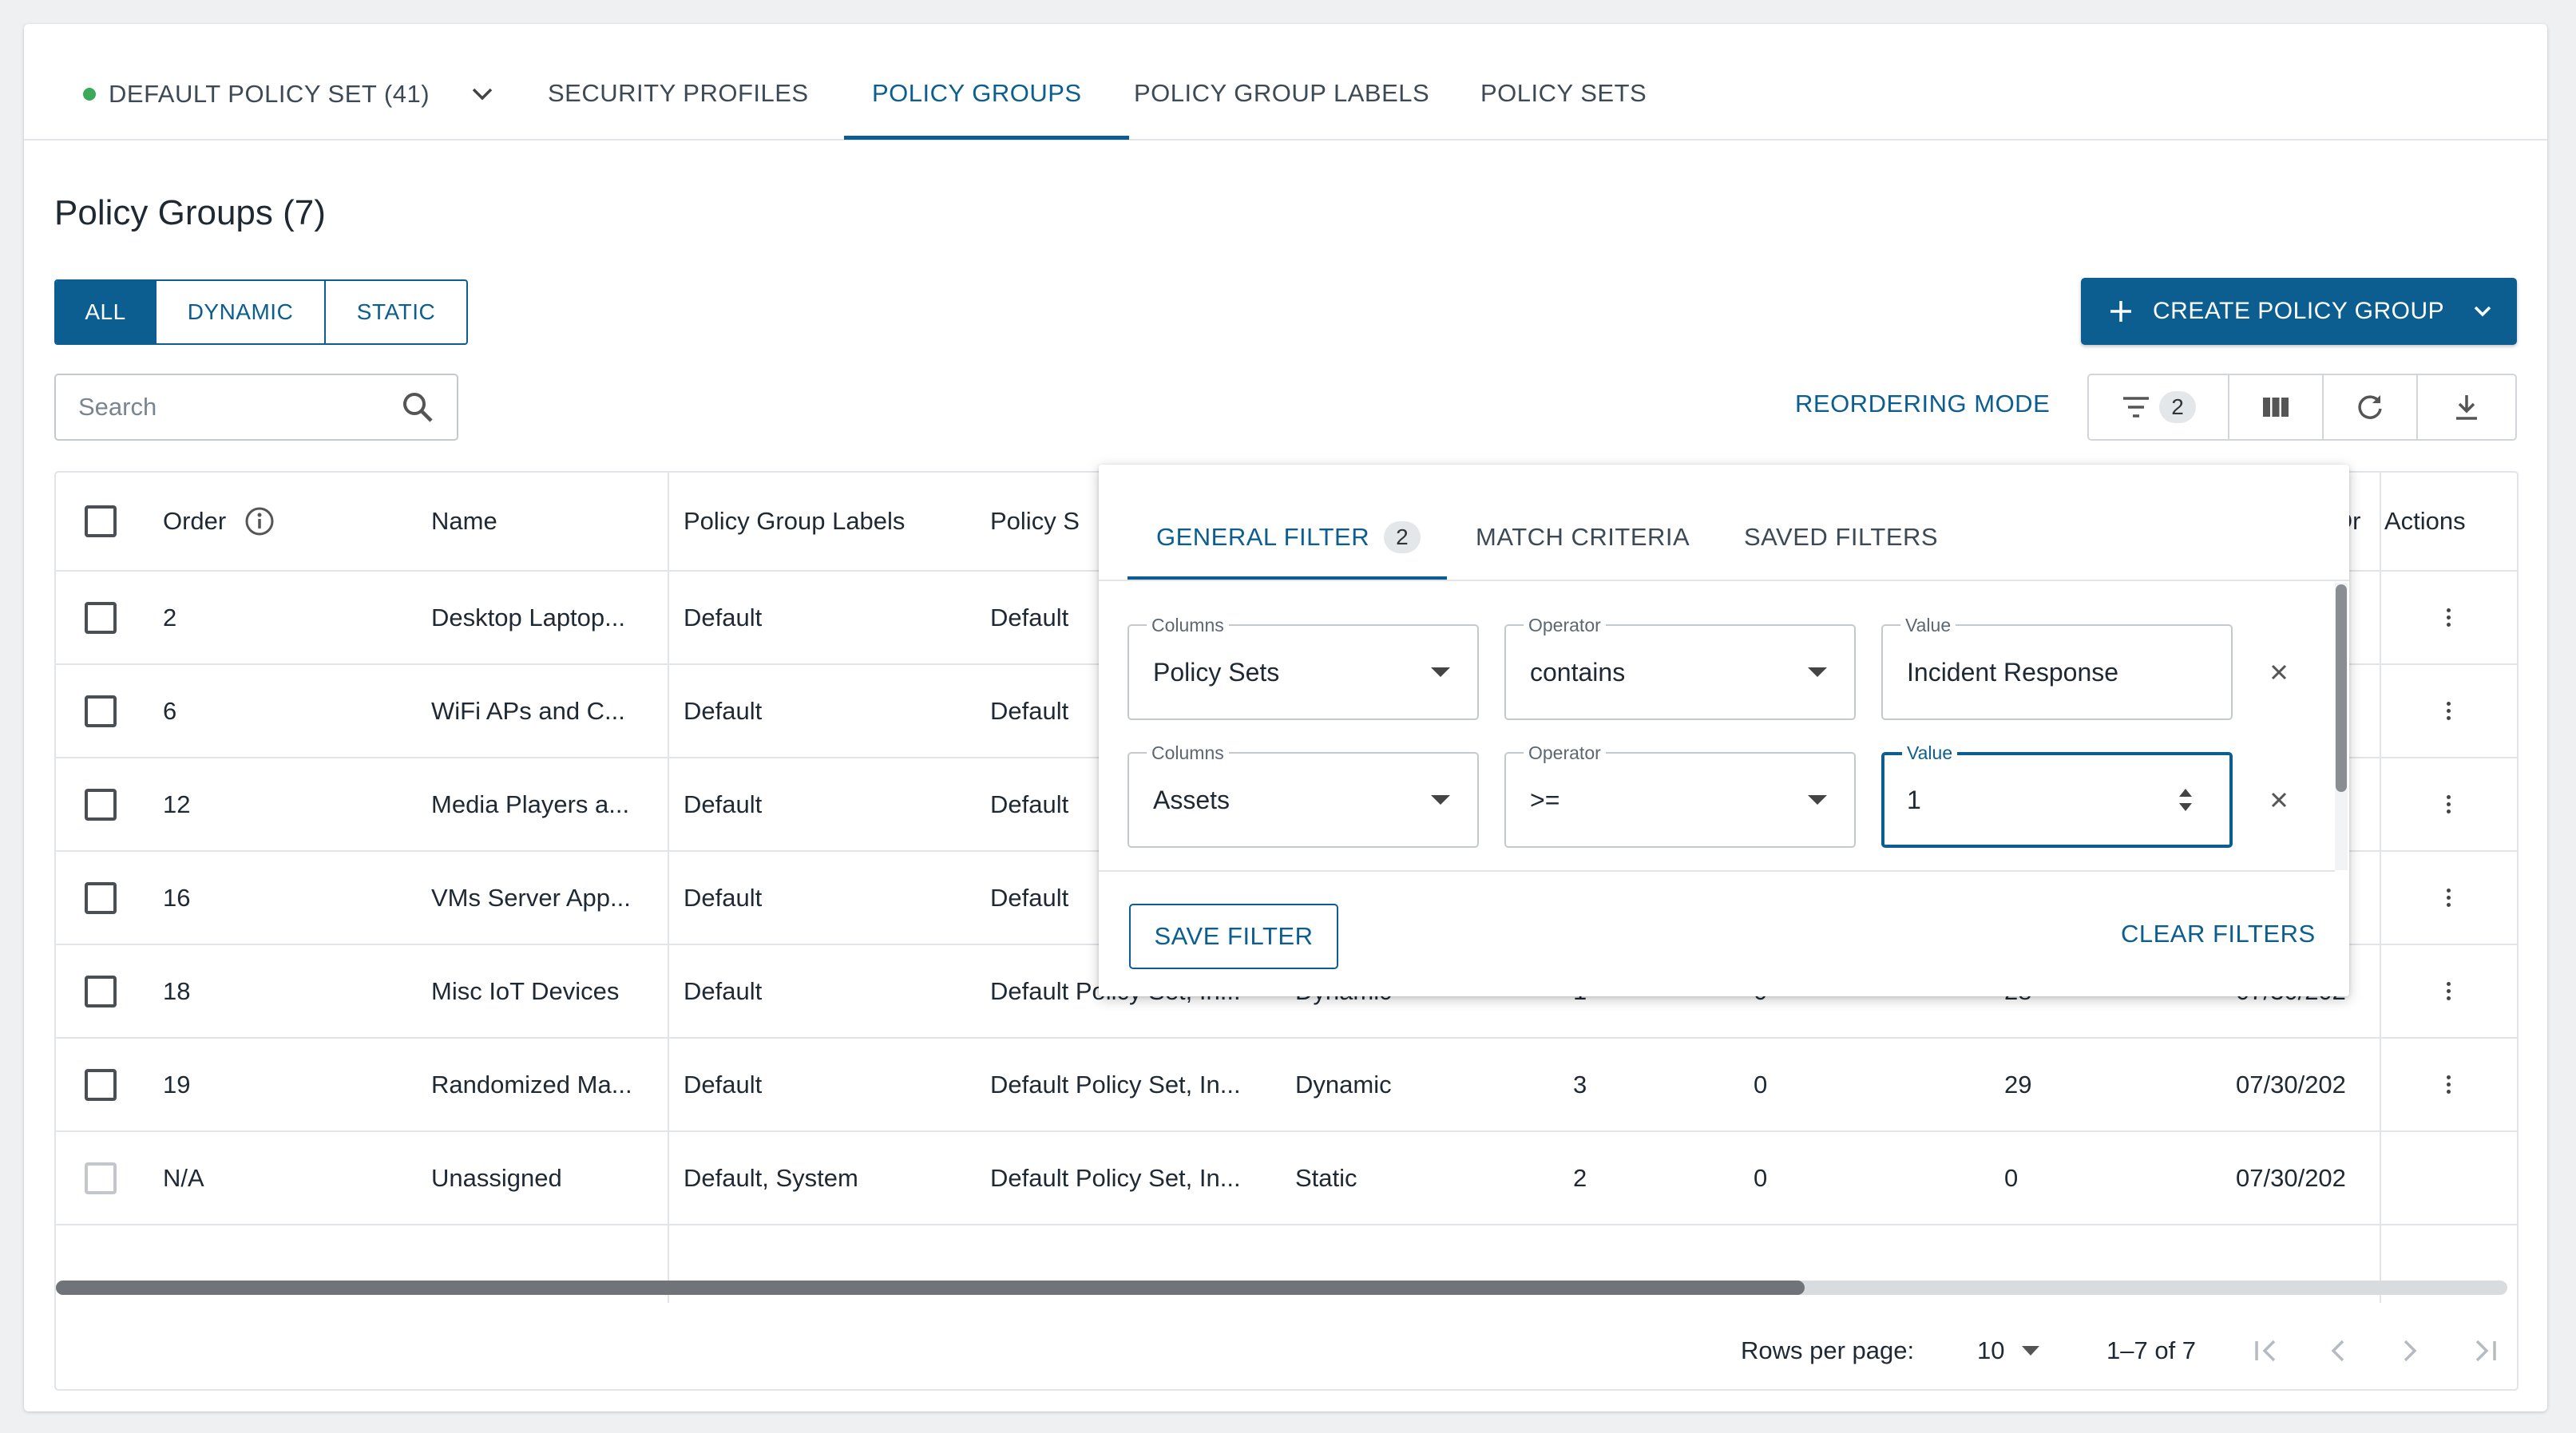  I want to click on columns-icon, so click(2276, 408).